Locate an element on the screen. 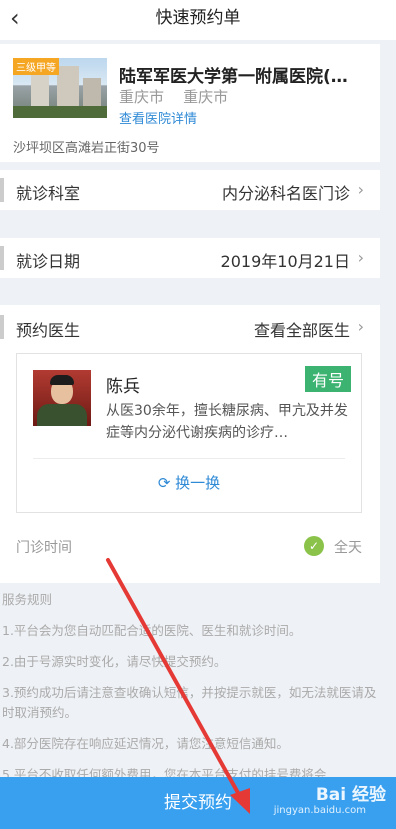 The height and width of the screenshot is (829, 396). clinic-time-label: 门诊时间 is located at coordinates (44, 548).